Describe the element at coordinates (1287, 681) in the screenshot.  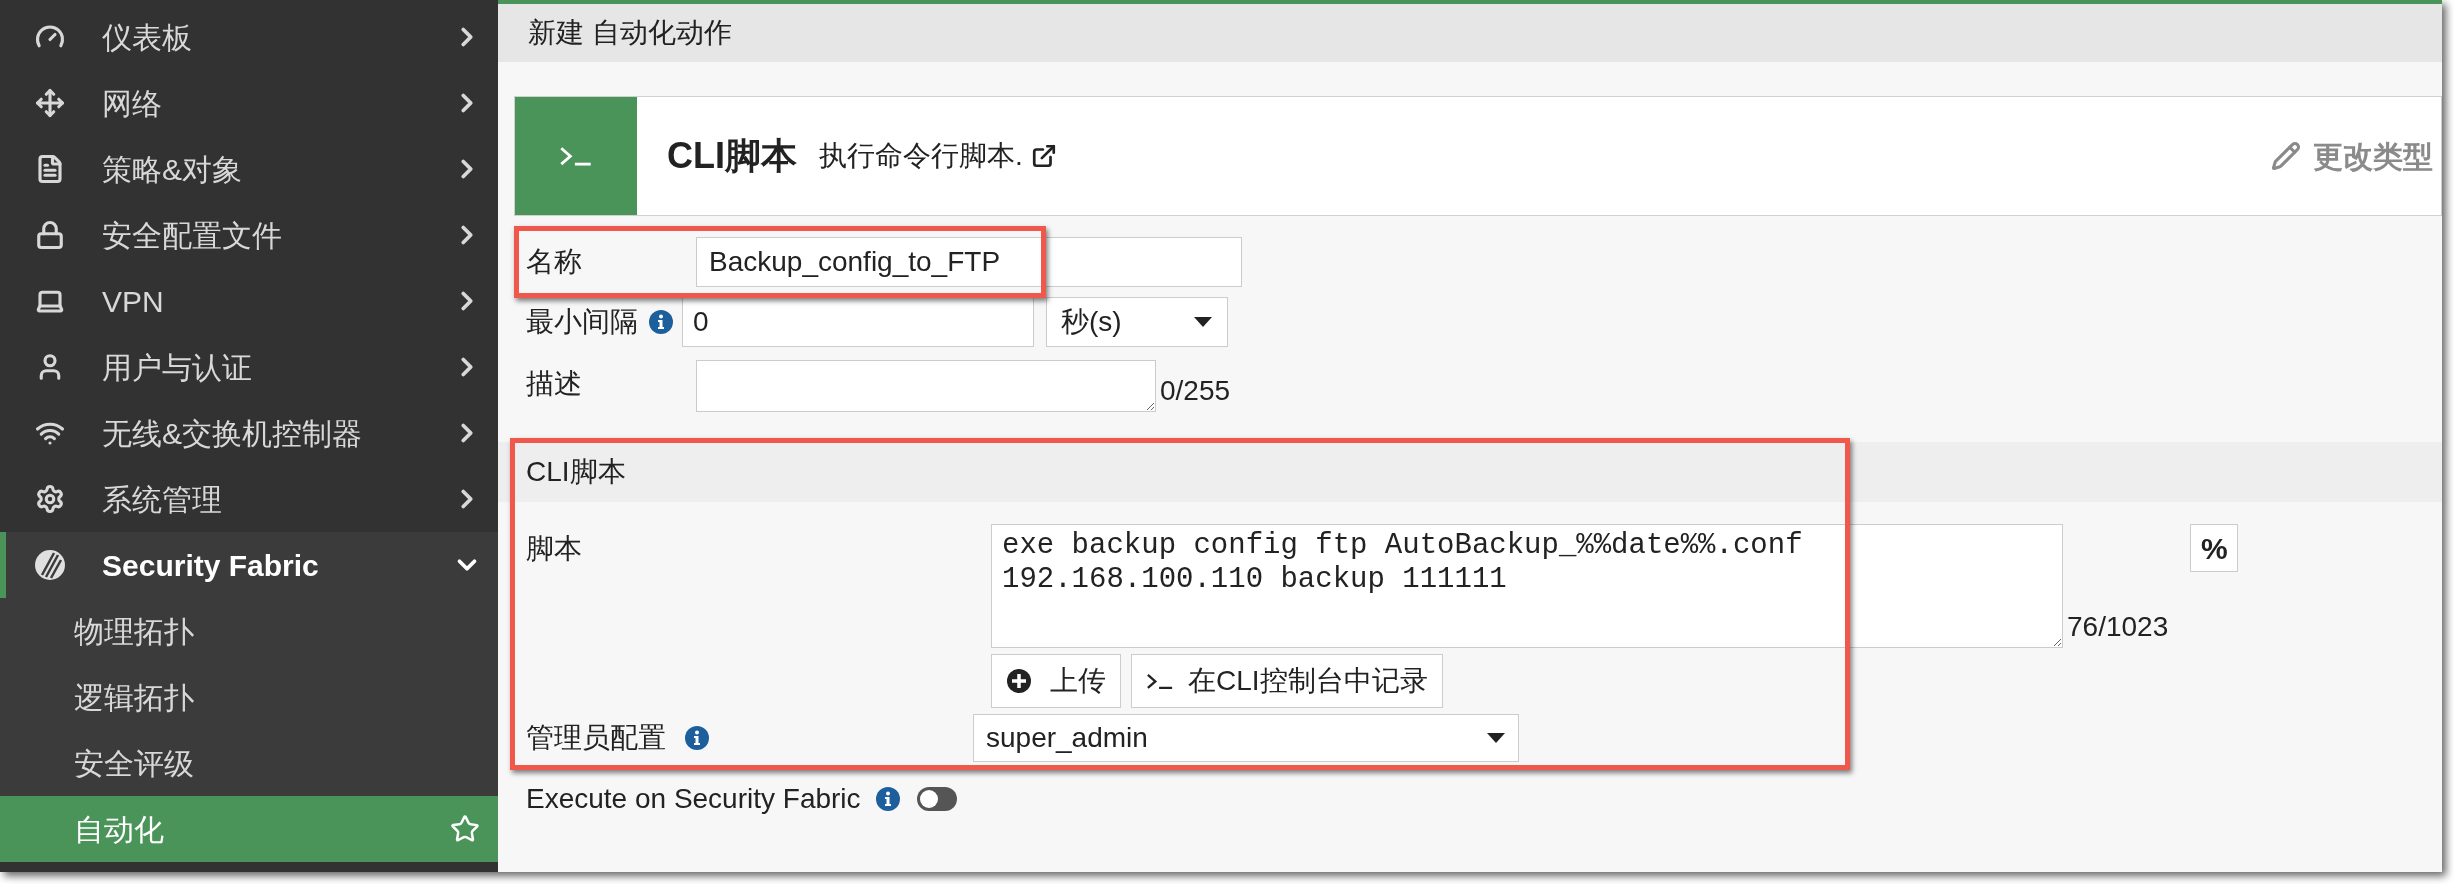
I see `record-cli-button: 在CLI控制台中记录` at that location.